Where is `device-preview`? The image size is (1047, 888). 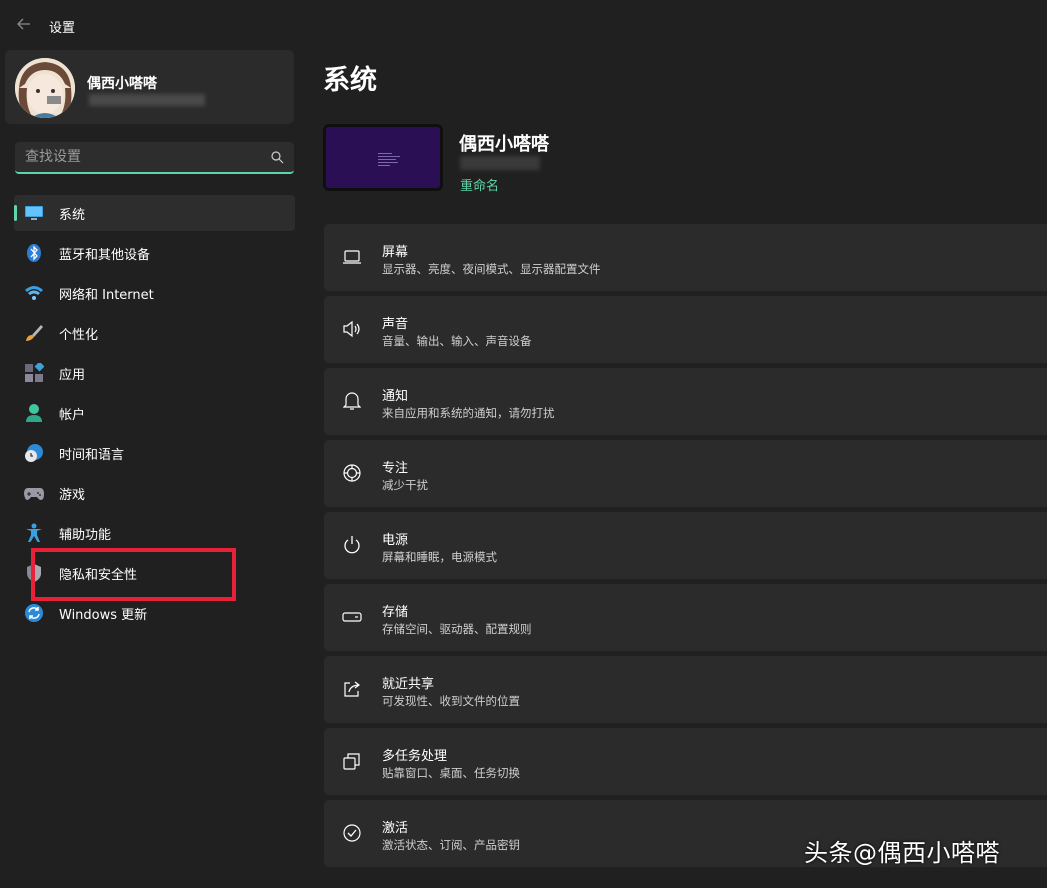 device-preview is located at coordinates (383, 157).